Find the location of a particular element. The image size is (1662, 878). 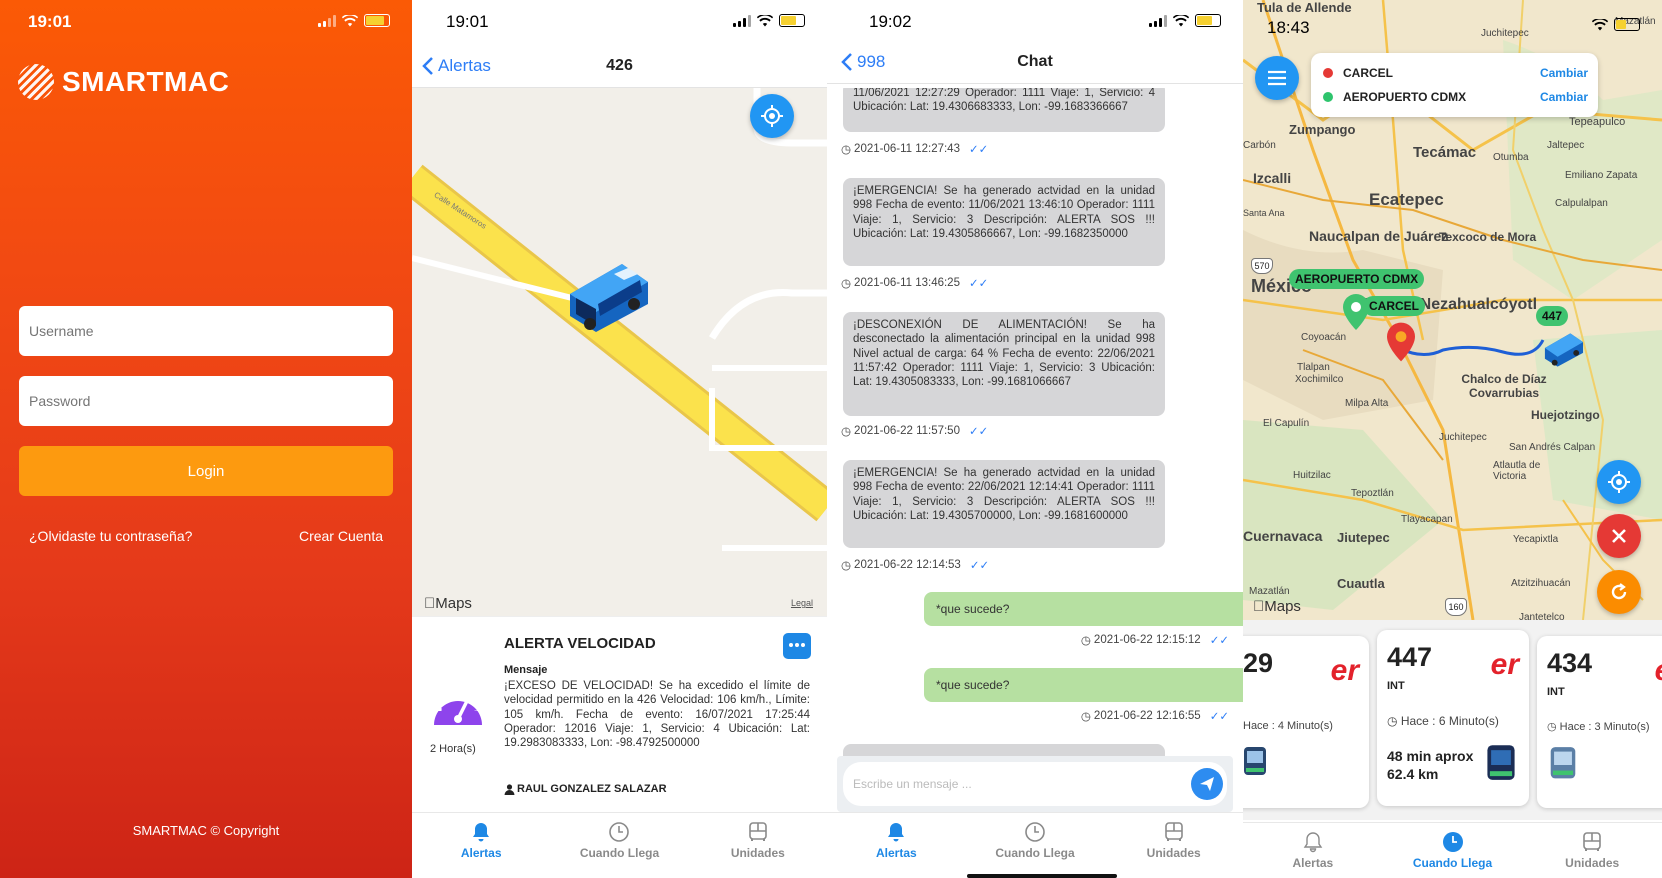

apple-maps-label: Maps is located at coordinates (448, 603).